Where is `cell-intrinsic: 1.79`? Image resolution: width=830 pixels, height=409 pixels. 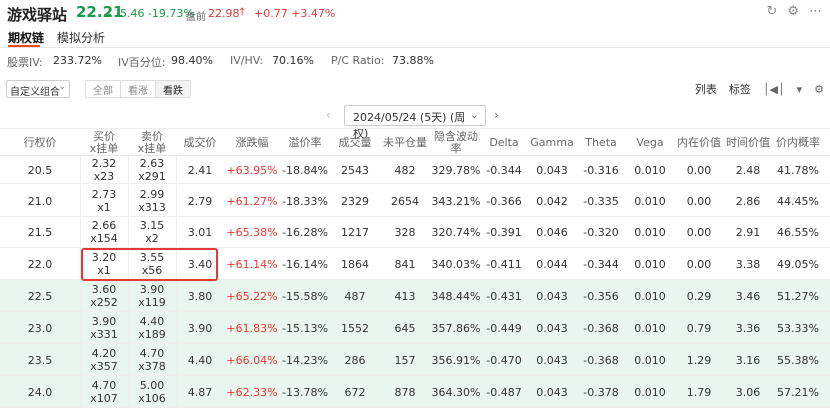 cell-intrinsic: 1.79 is located at coordinates (699, 392).